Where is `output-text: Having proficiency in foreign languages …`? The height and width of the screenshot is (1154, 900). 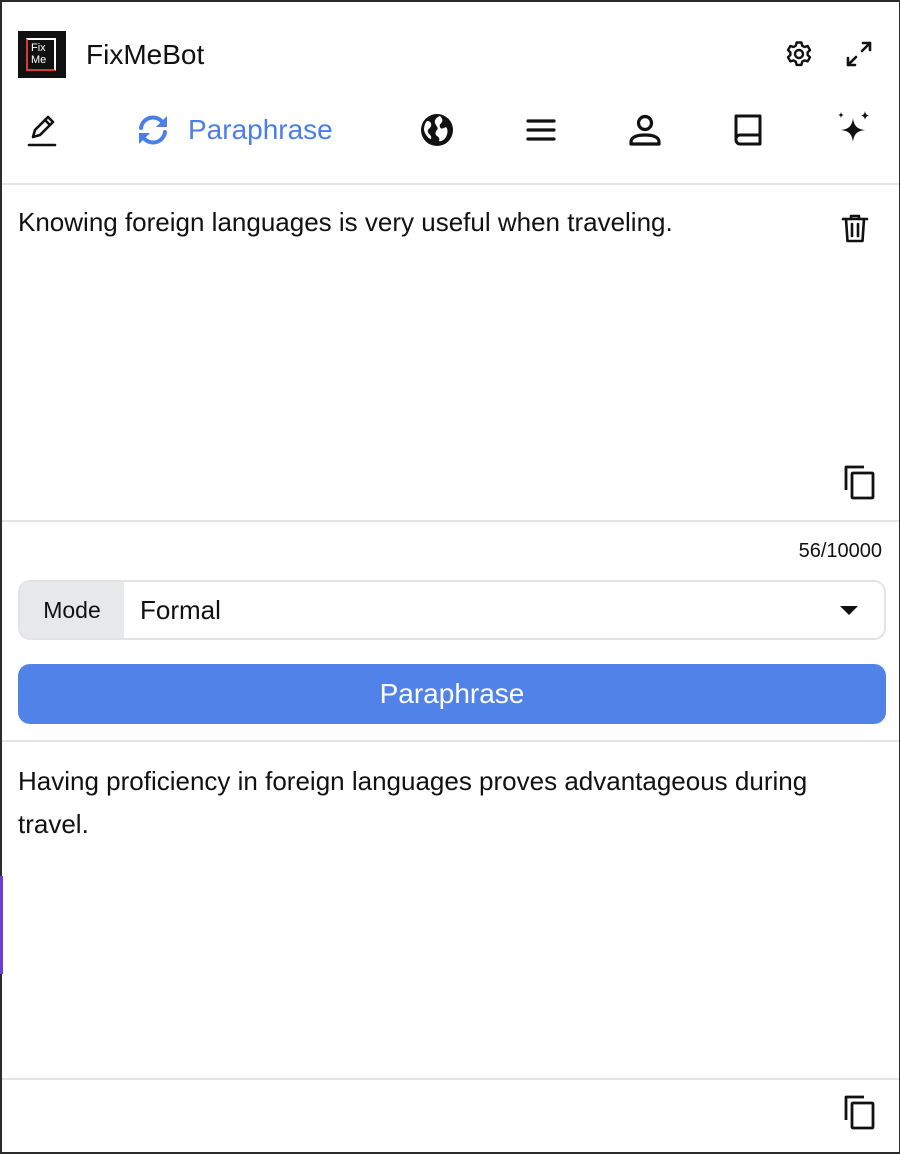
output-text: Having proficiency in foreign languages … is located at coordinates (413, 802).